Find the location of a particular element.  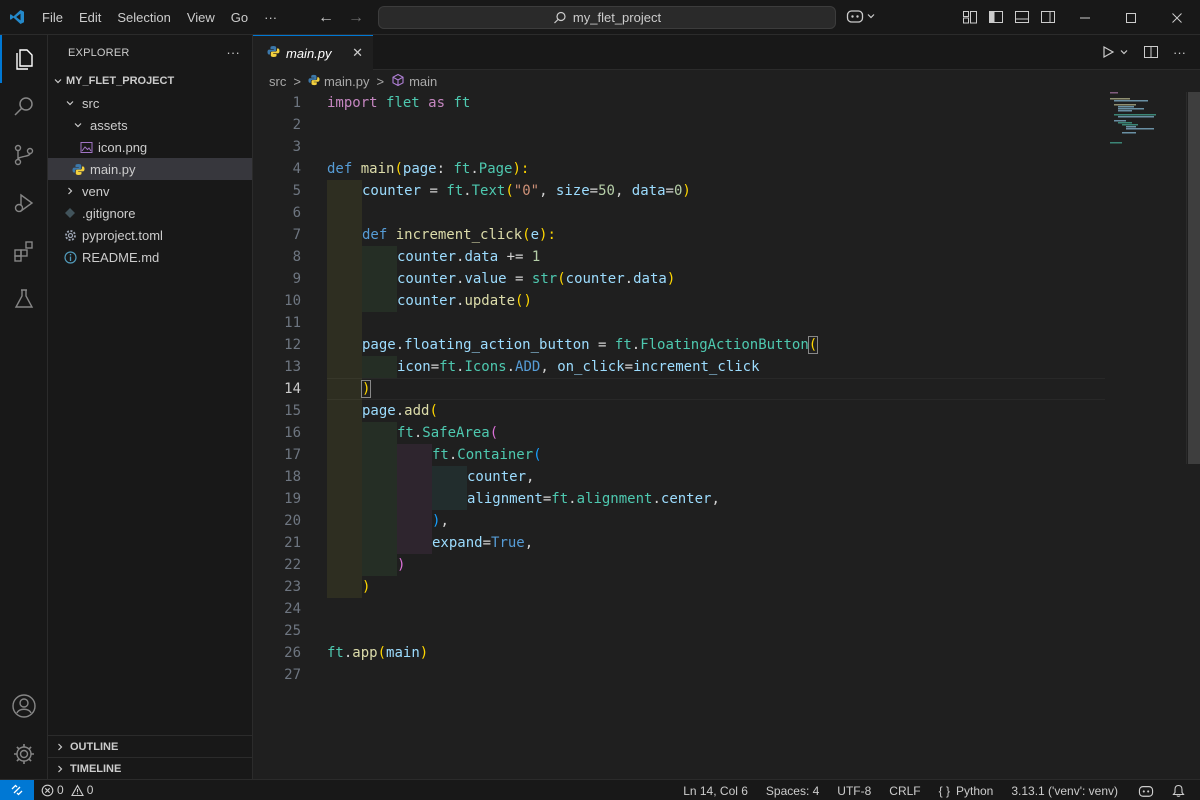

tree-item-pyproject: pyproject.toml is located at coordinates (150, 235).